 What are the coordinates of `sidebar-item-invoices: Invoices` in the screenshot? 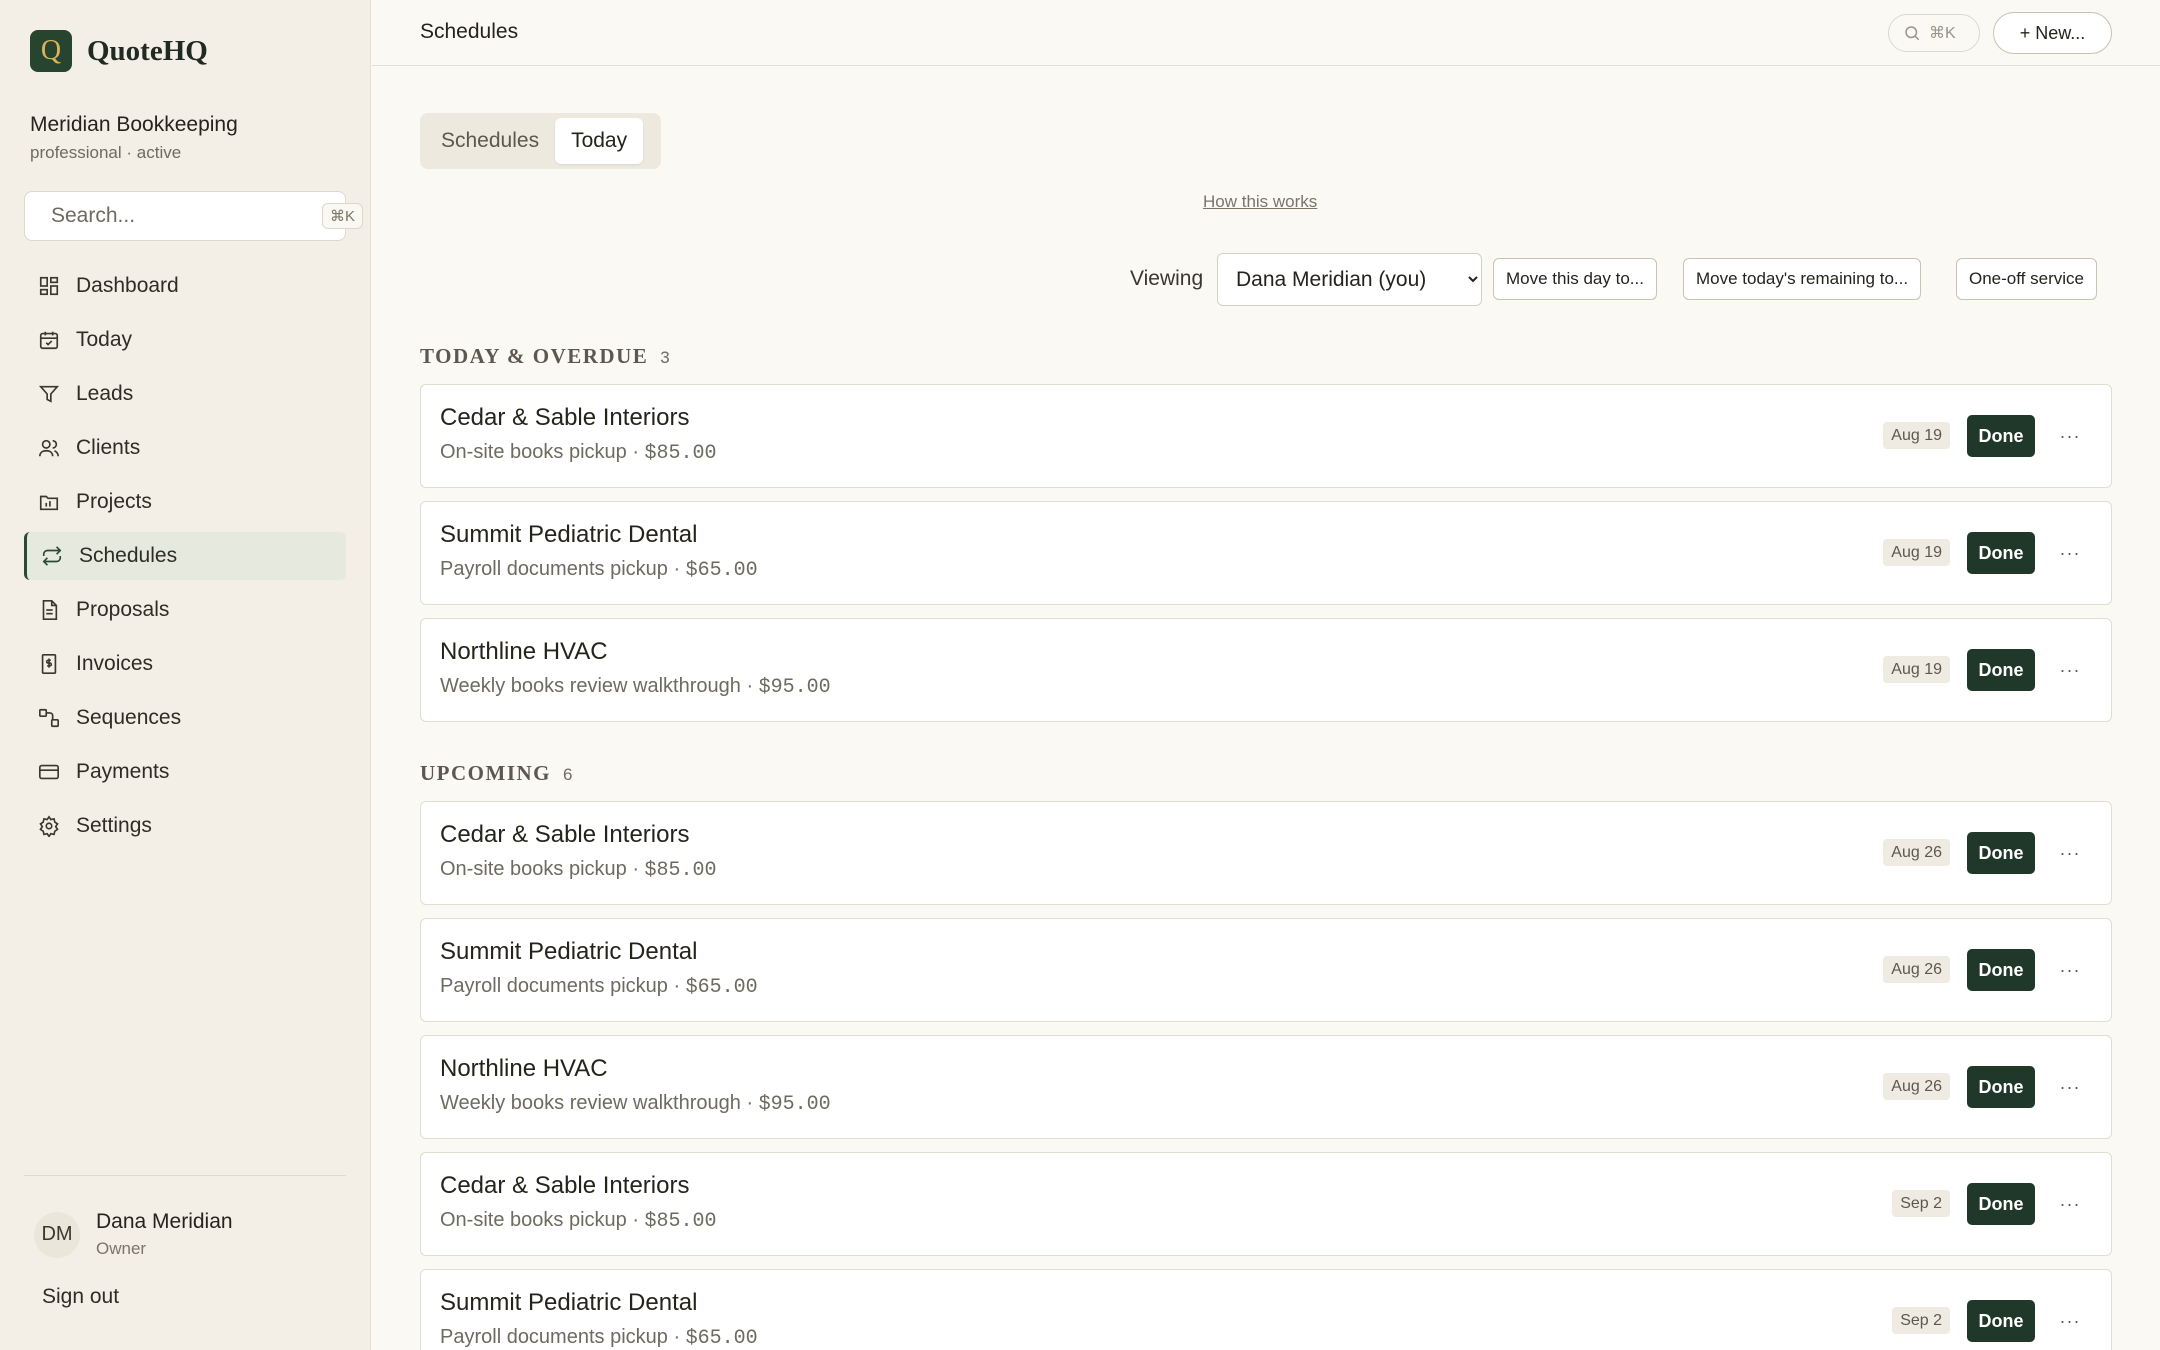 It's located at (185, 664).